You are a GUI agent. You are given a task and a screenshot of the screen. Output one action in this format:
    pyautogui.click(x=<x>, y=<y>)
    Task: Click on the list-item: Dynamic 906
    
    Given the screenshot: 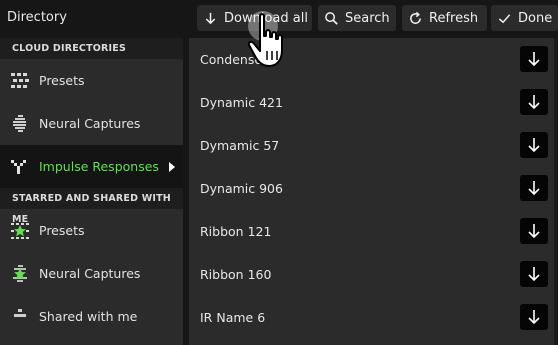 What is the action you would take?
    pyautogui.click(x=371, y=188)
    